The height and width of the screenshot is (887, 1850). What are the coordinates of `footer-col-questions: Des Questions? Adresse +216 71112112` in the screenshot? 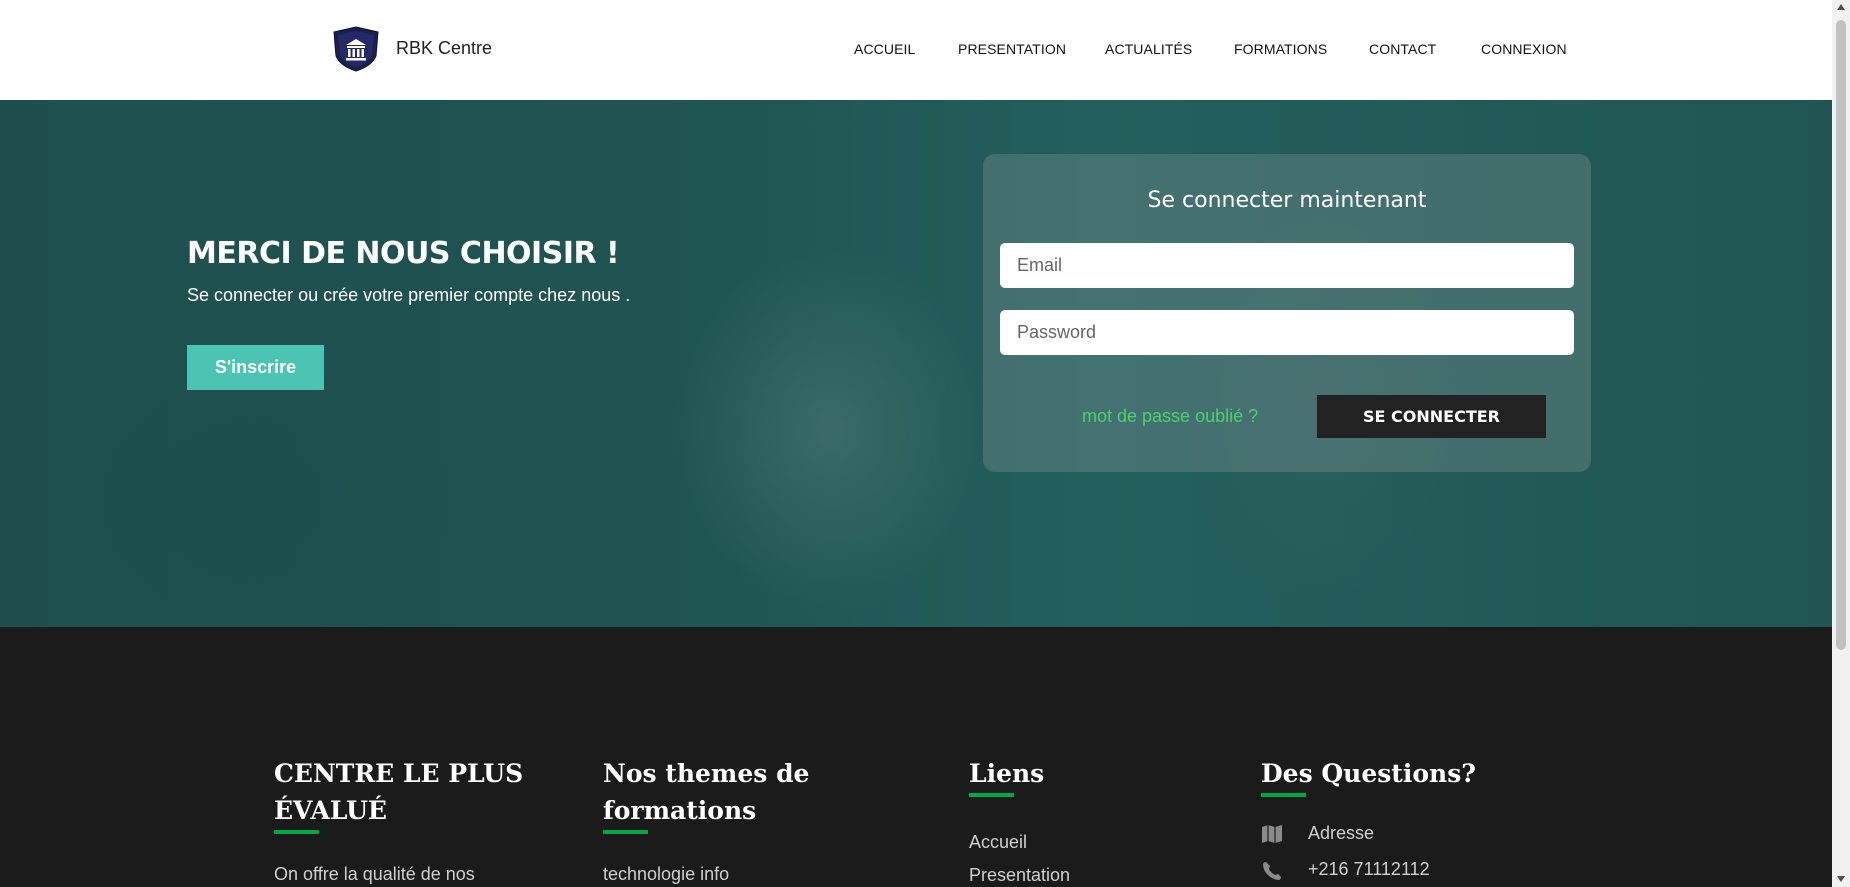 It's located at (1368, 818).